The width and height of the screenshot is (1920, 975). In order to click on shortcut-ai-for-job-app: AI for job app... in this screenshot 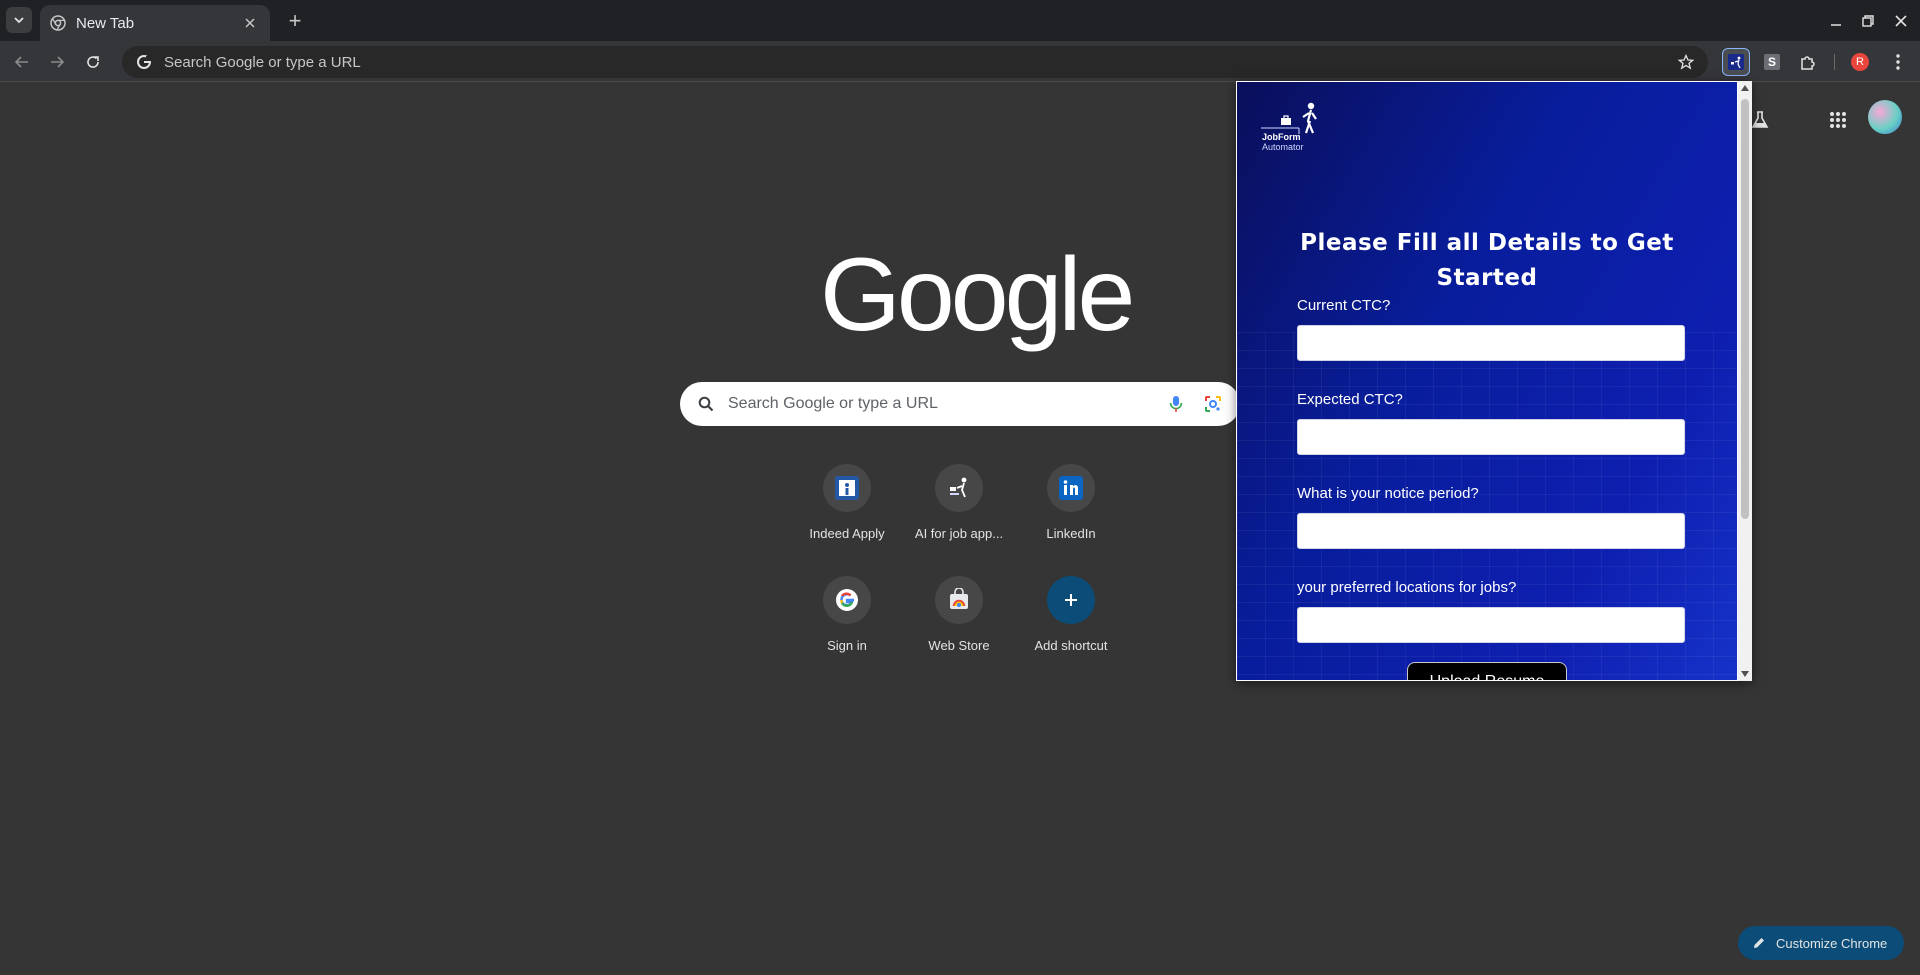, I will do `click(959, 506)`.